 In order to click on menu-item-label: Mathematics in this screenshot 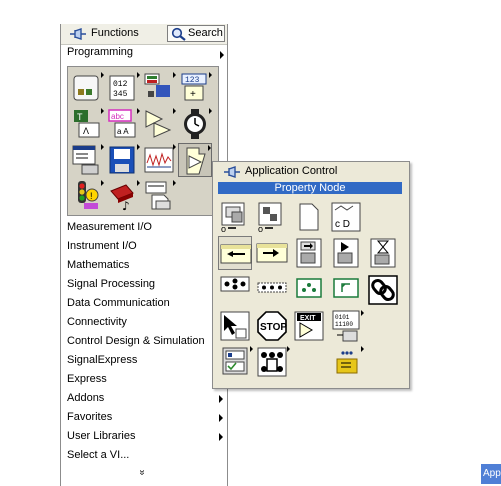, I will do `click(98, 265)`.